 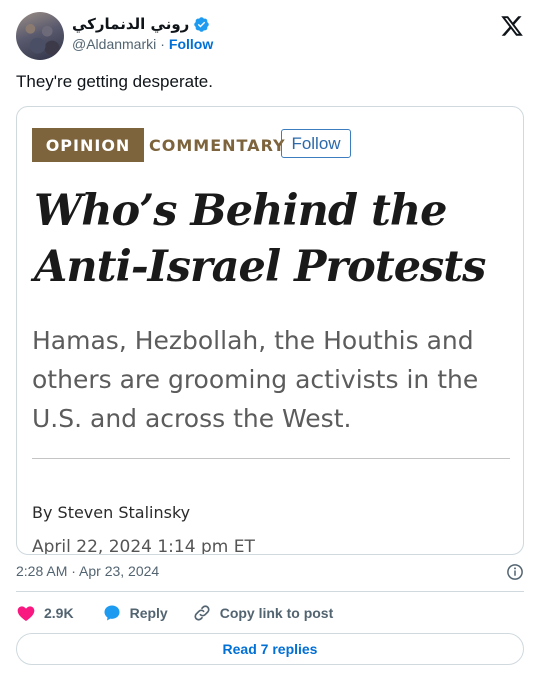 I want to click on author-handle: @Aldanmarki, so click(x=114, y=44).